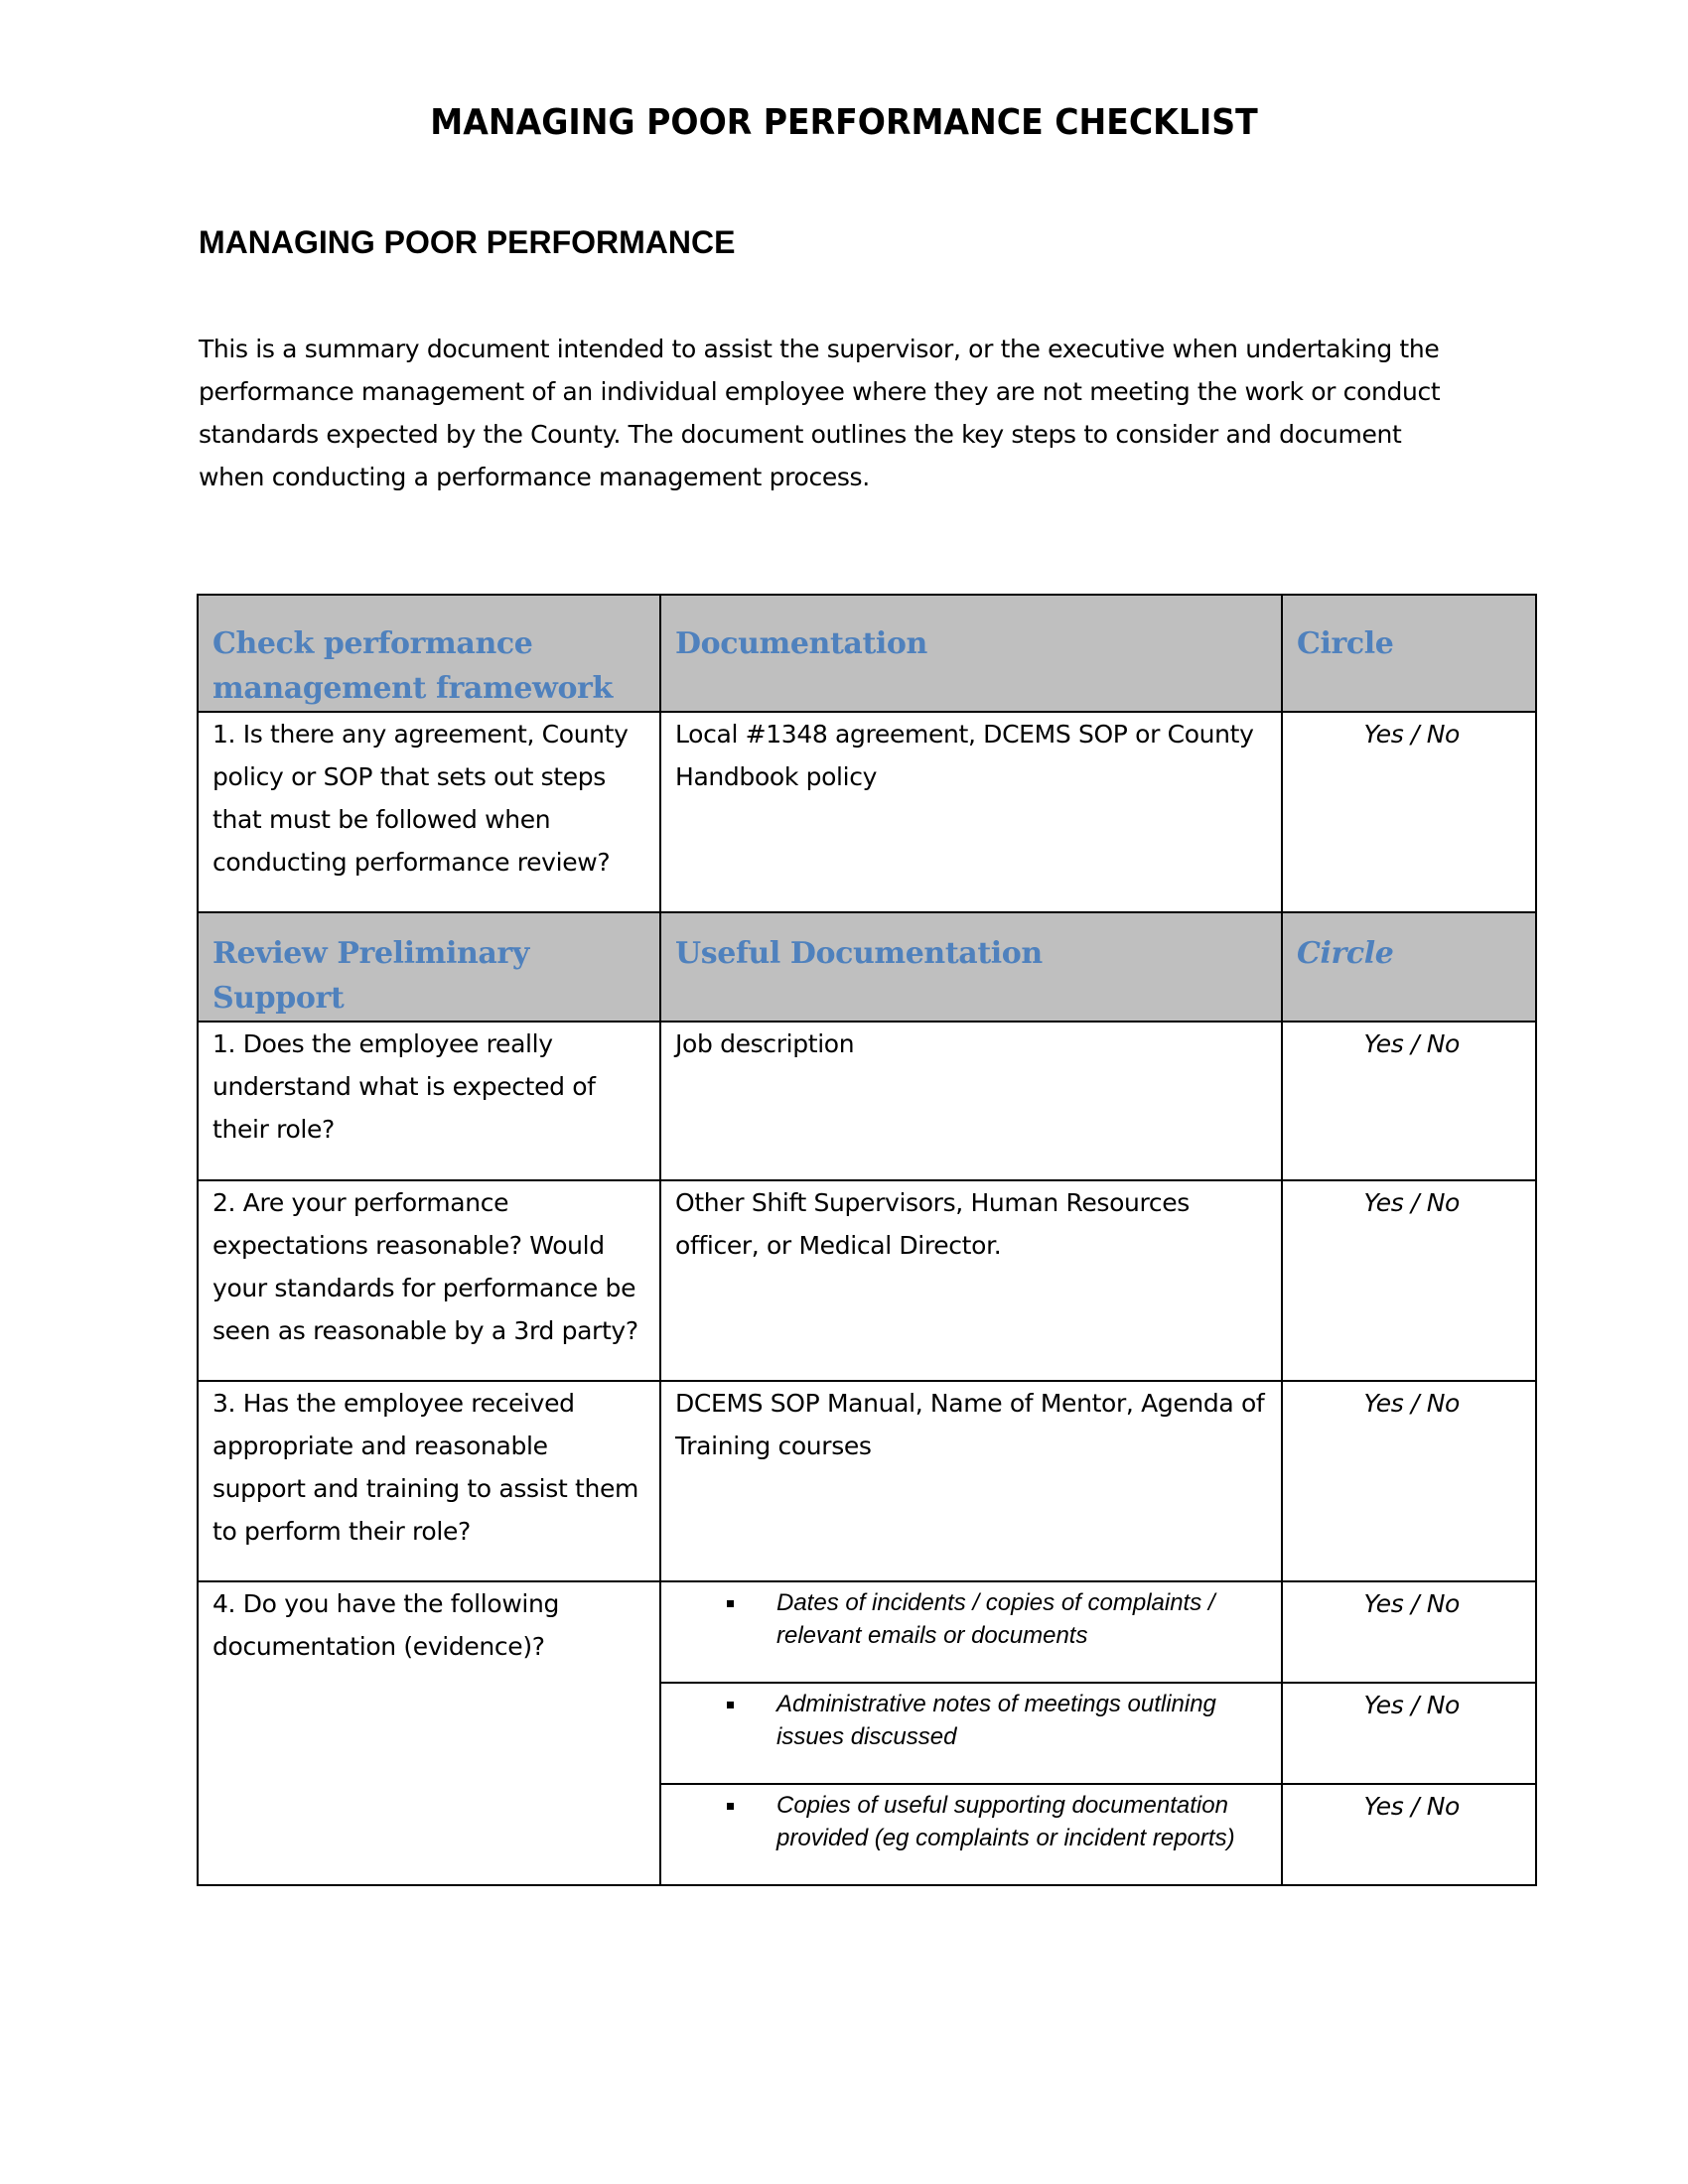  What do you see at coordinates (844, 122) in the screenshot?
I see `page-title: MANAGING POOR PERFORMANCE CHECKLIST` at bounding box center [844, 122].